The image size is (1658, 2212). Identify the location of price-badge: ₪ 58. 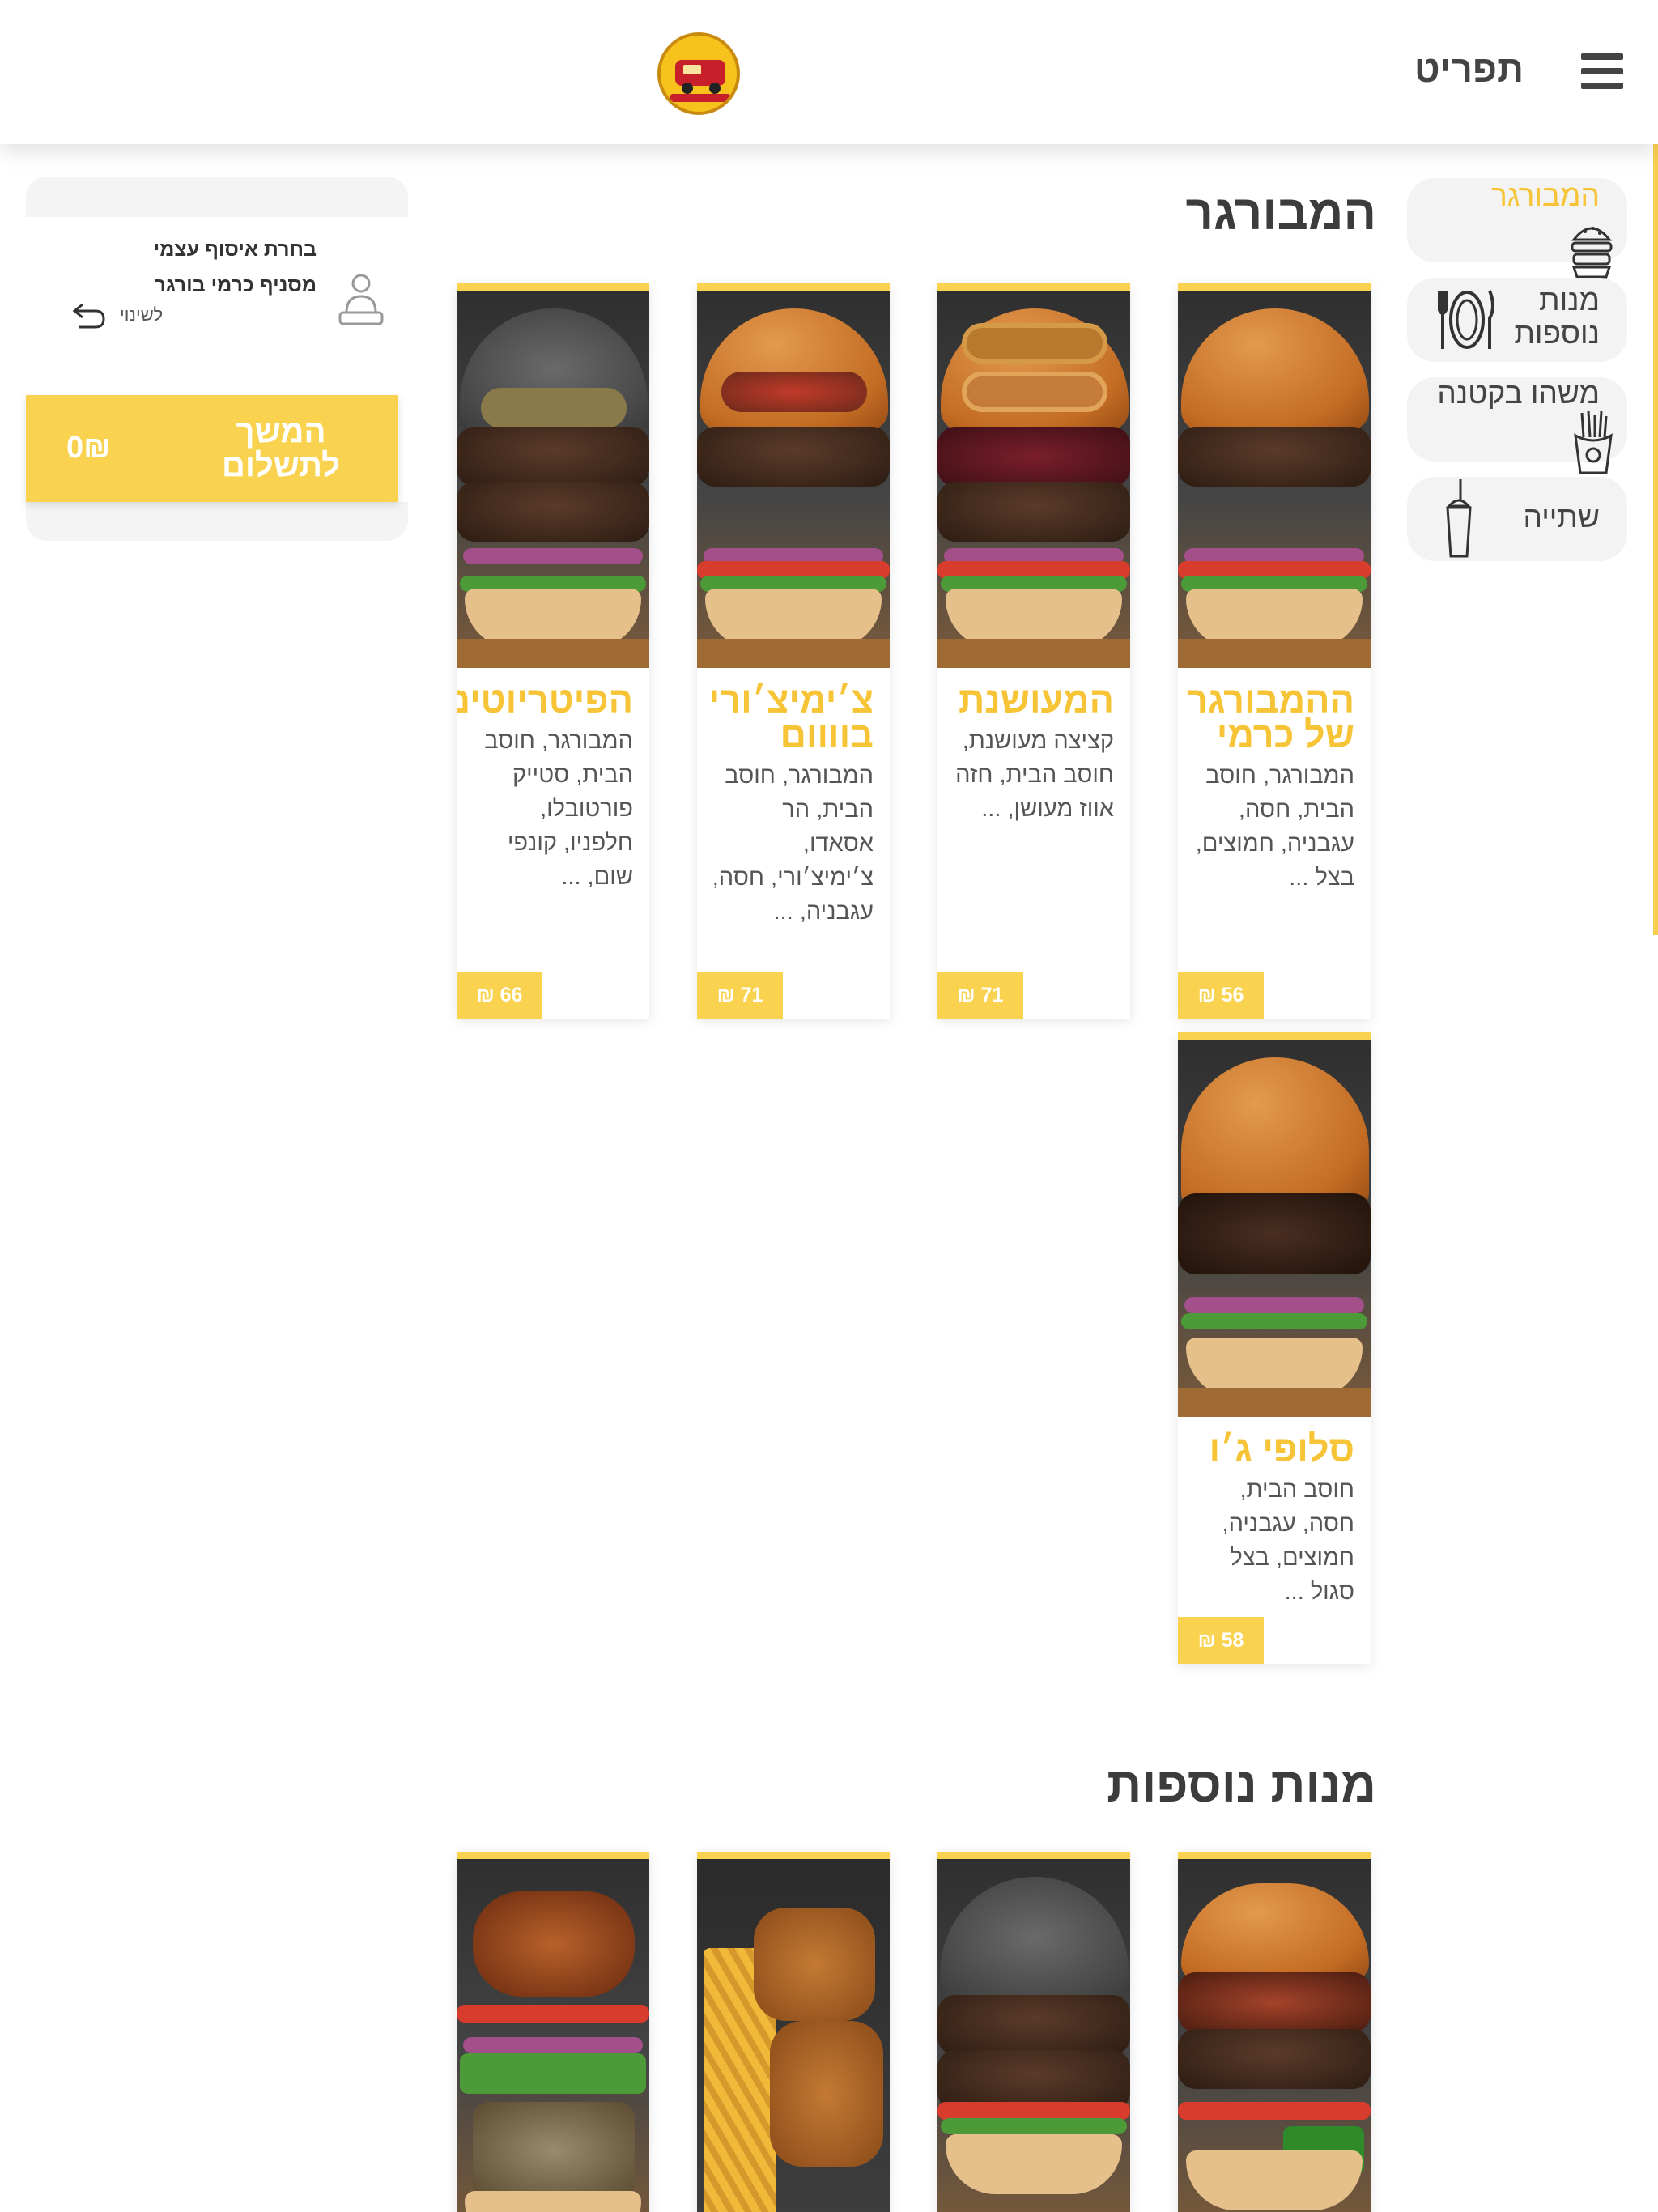
(1221, 1641).